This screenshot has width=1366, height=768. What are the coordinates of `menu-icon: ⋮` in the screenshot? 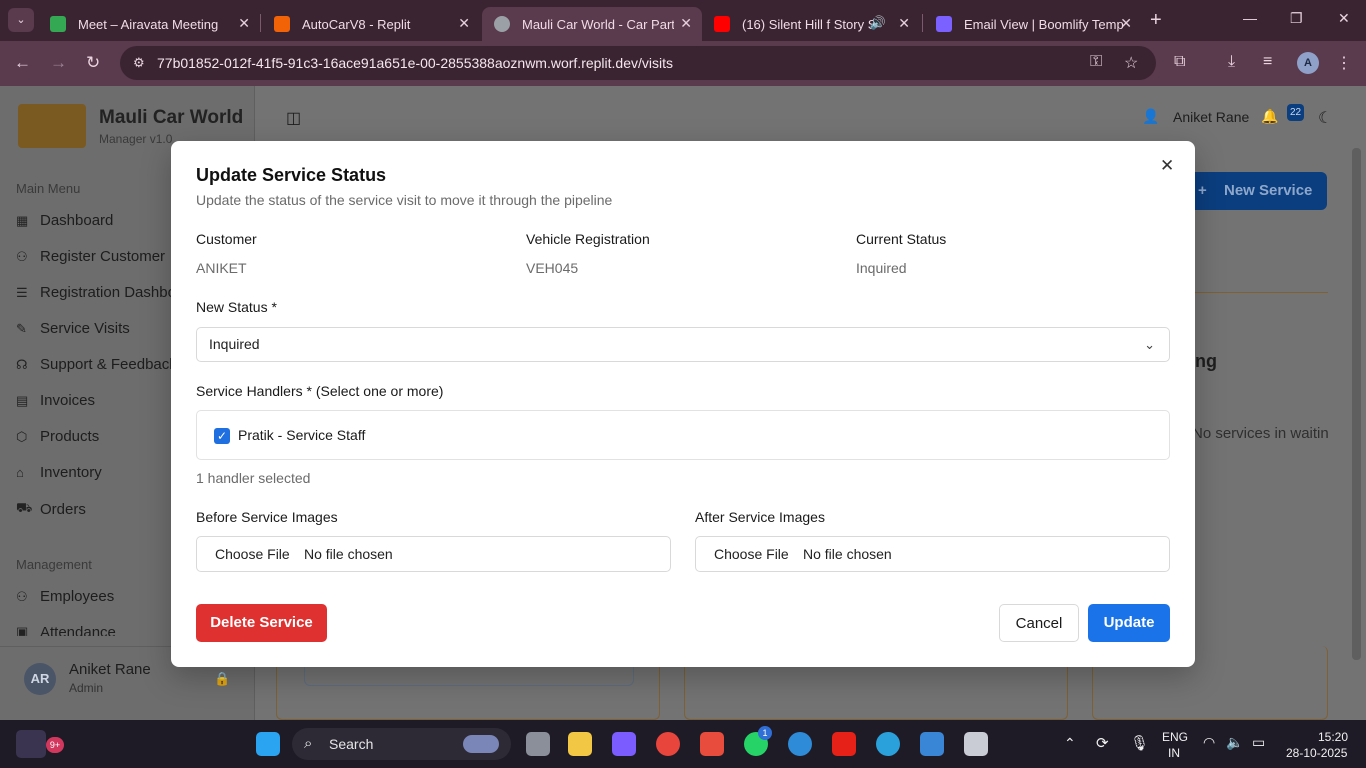 It's located at (1344, 63).